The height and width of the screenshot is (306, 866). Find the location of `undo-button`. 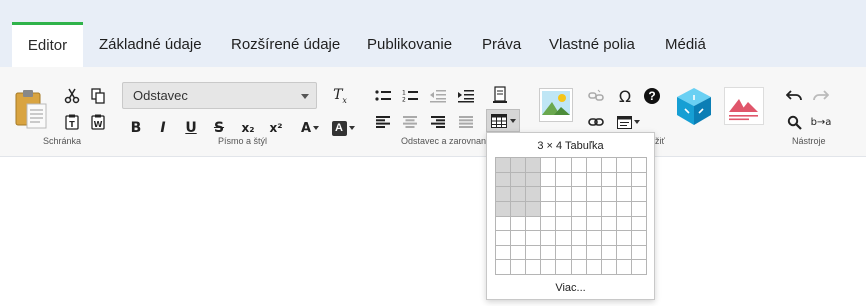

undo-button is located at coordinates (794, 96).